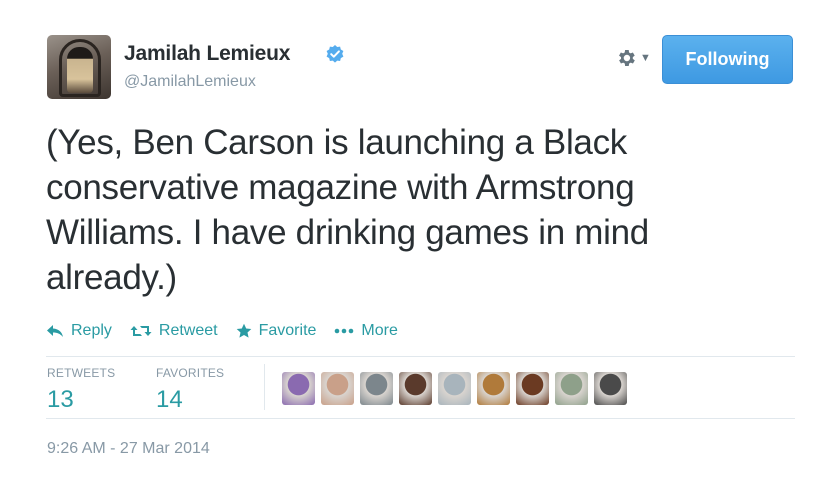 The height and width of the screenshot is (498, 838). I want to click on retweet-icon, so click(141, 331).